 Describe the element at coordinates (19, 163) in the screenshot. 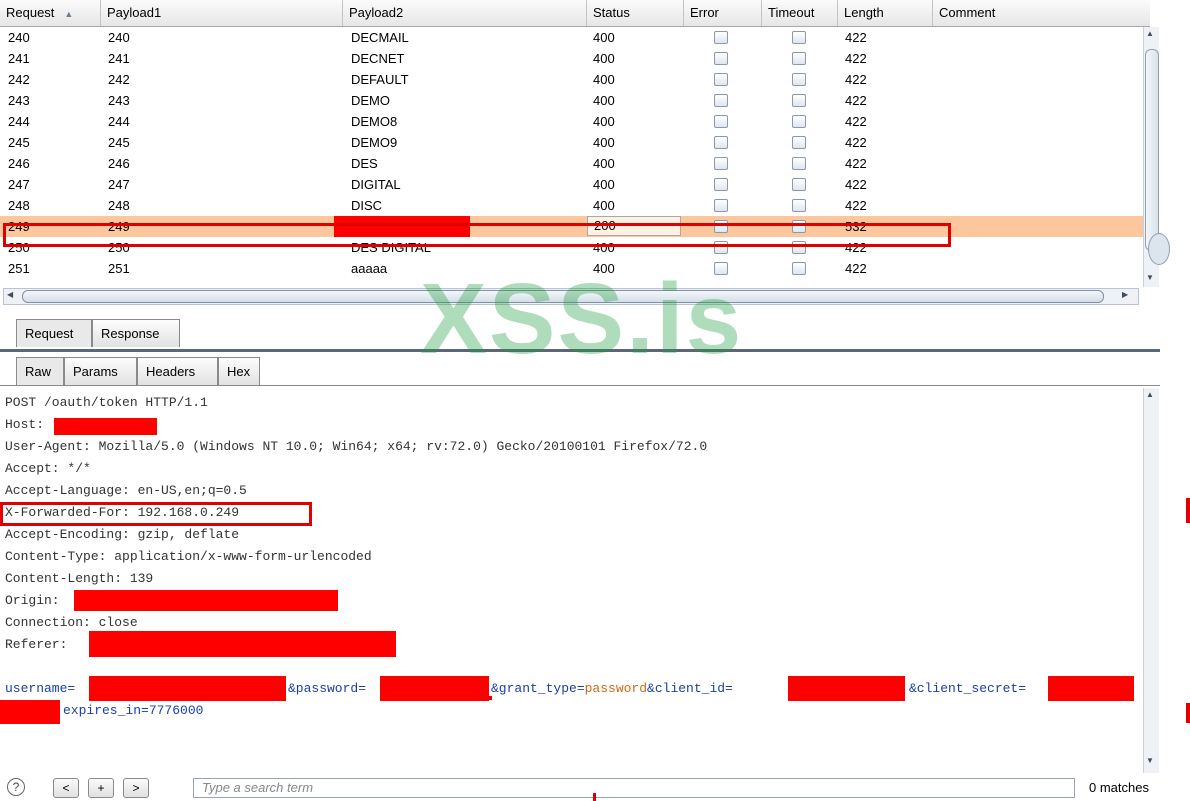

I see `cell-request: 246` at that location.